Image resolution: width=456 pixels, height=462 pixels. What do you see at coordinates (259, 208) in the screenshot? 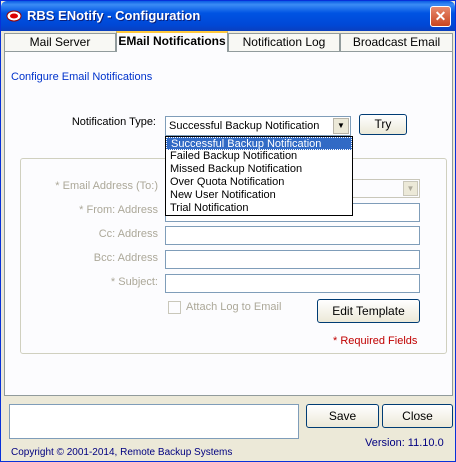
I see `dropdown-option-trial: Trial Notification` at bounding box center [259, 208].